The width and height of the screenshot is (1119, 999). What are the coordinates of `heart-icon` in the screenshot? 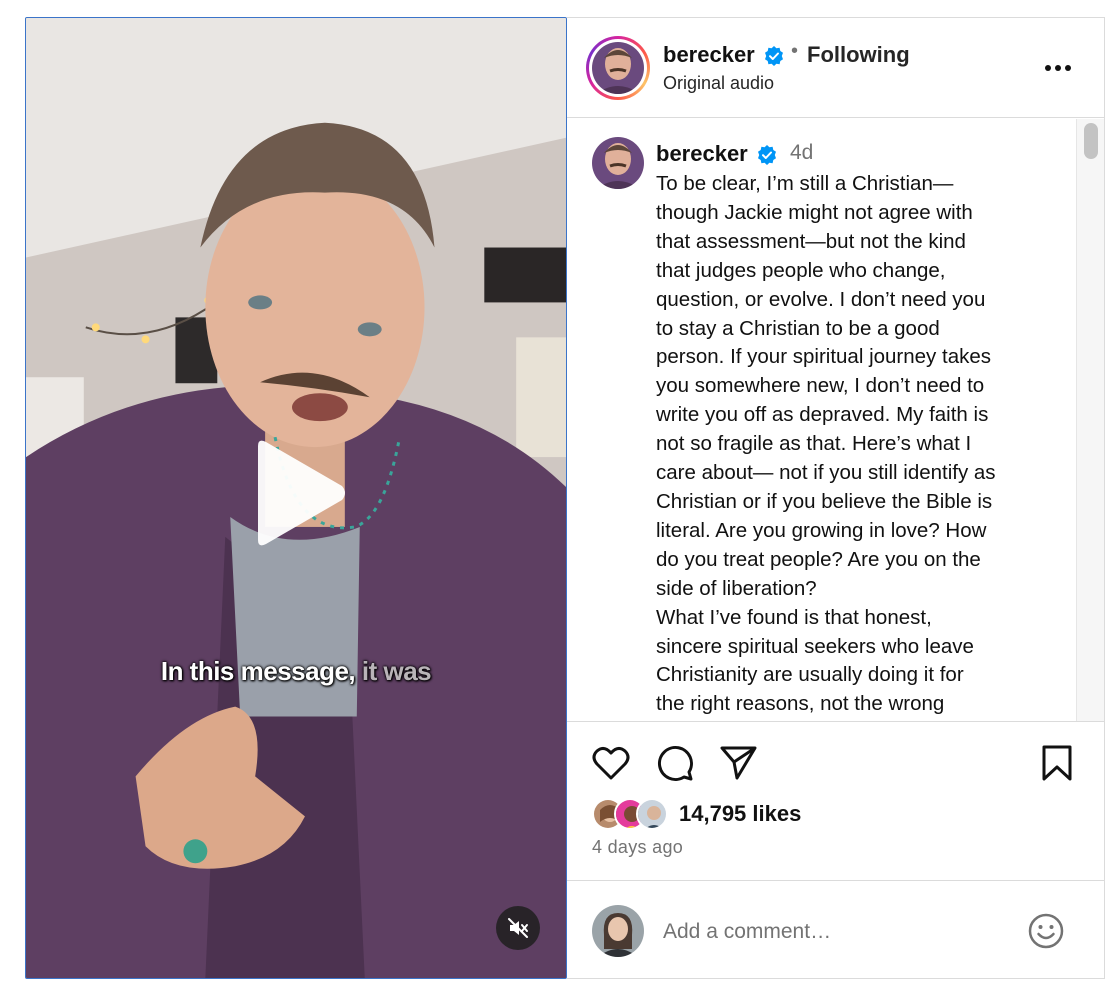 It's located at (611, 763).